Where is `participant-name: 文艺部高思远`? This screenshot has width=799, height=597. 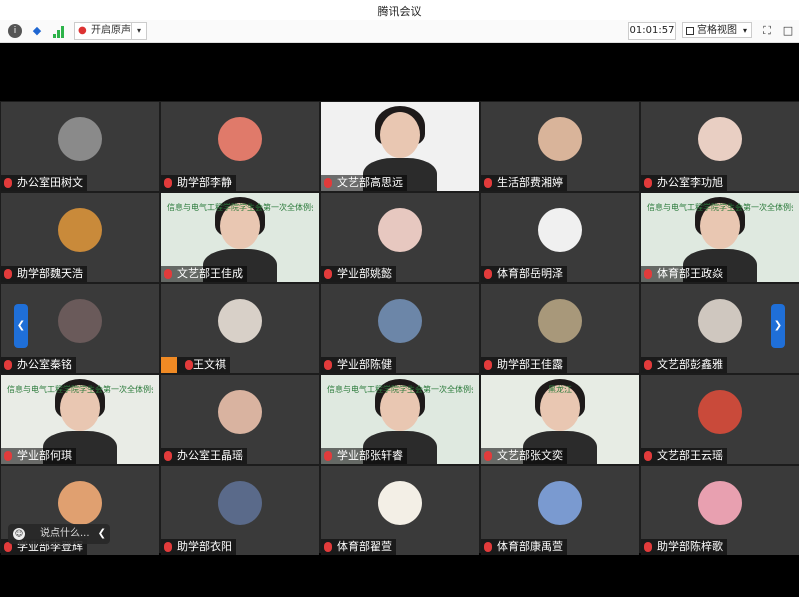
participant-name: 文艺部高思远 is located at coordinates (370, 182).